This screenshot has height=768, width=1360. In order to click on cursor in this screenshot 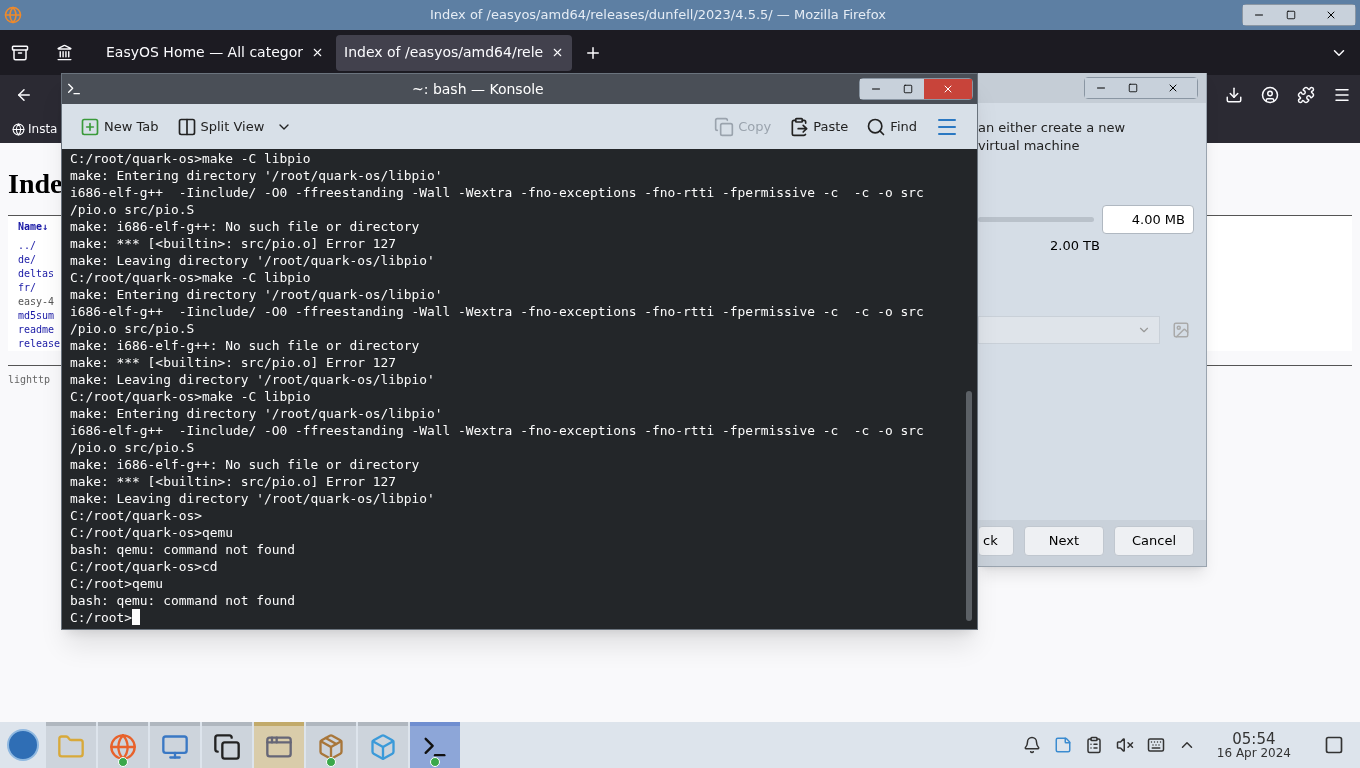, I will do `click(136, 617)`.